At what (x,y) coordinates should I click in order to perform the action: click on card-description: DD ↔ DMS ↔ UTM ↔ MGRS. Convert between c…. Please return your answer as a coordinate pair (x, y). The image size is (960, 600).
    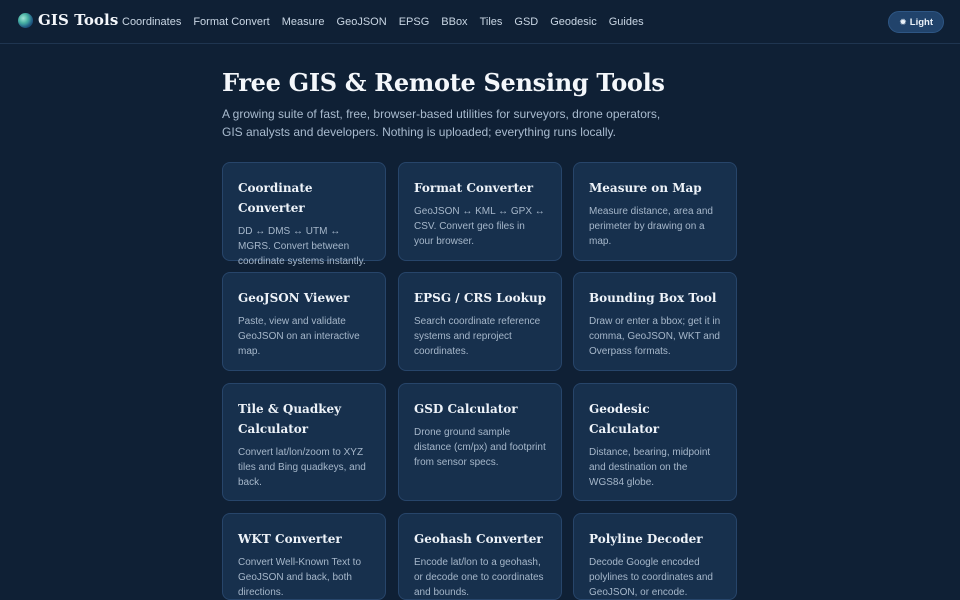
    Looking at the image, I should click on (302, 246).